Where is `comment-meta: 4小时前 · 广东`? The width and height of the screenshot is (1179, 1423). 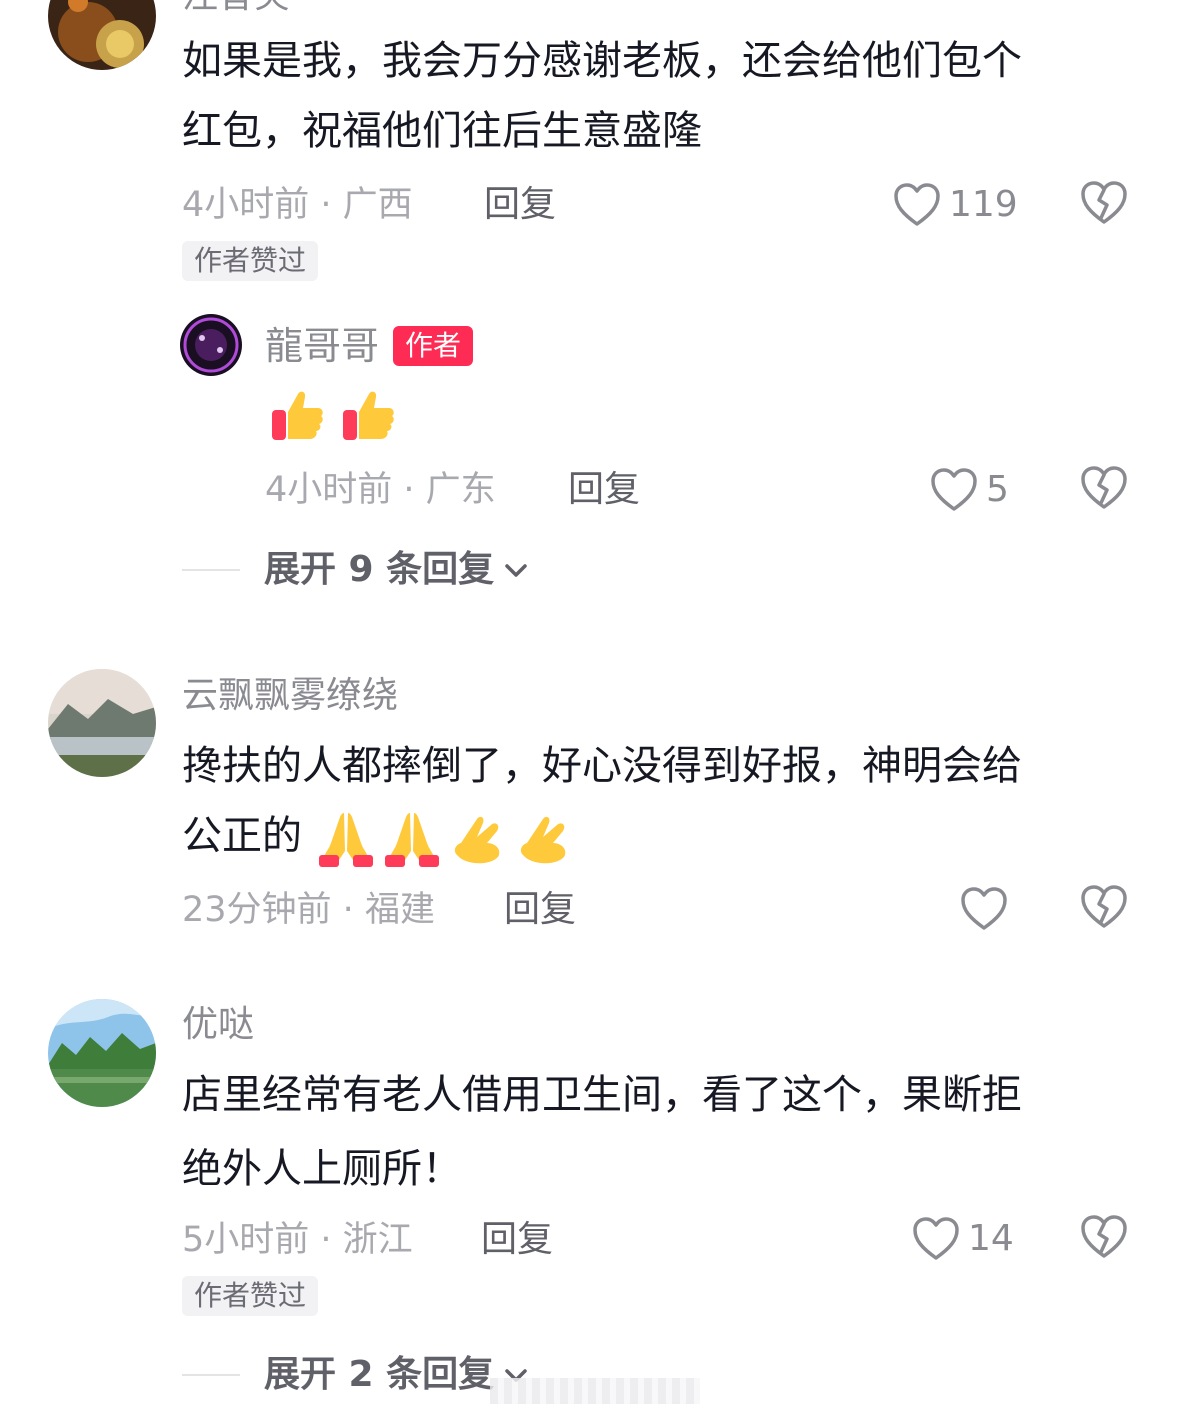 comment-meta: 4小时前 · 广东 is located at coordinates (380, 490).